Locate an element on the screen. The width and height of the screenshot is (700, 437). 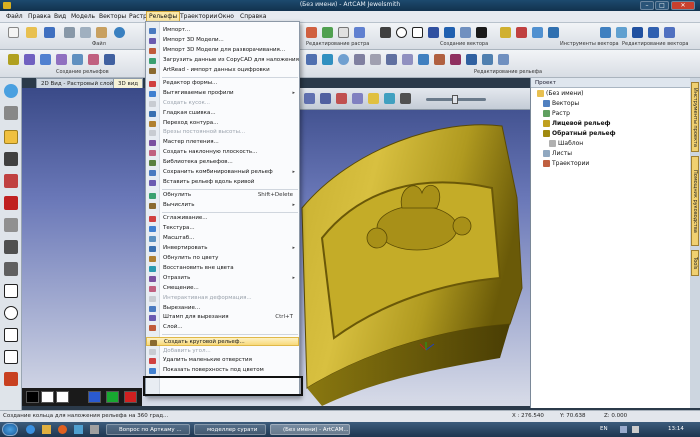
relief-plane-icon is located at coordinates (109, 59).